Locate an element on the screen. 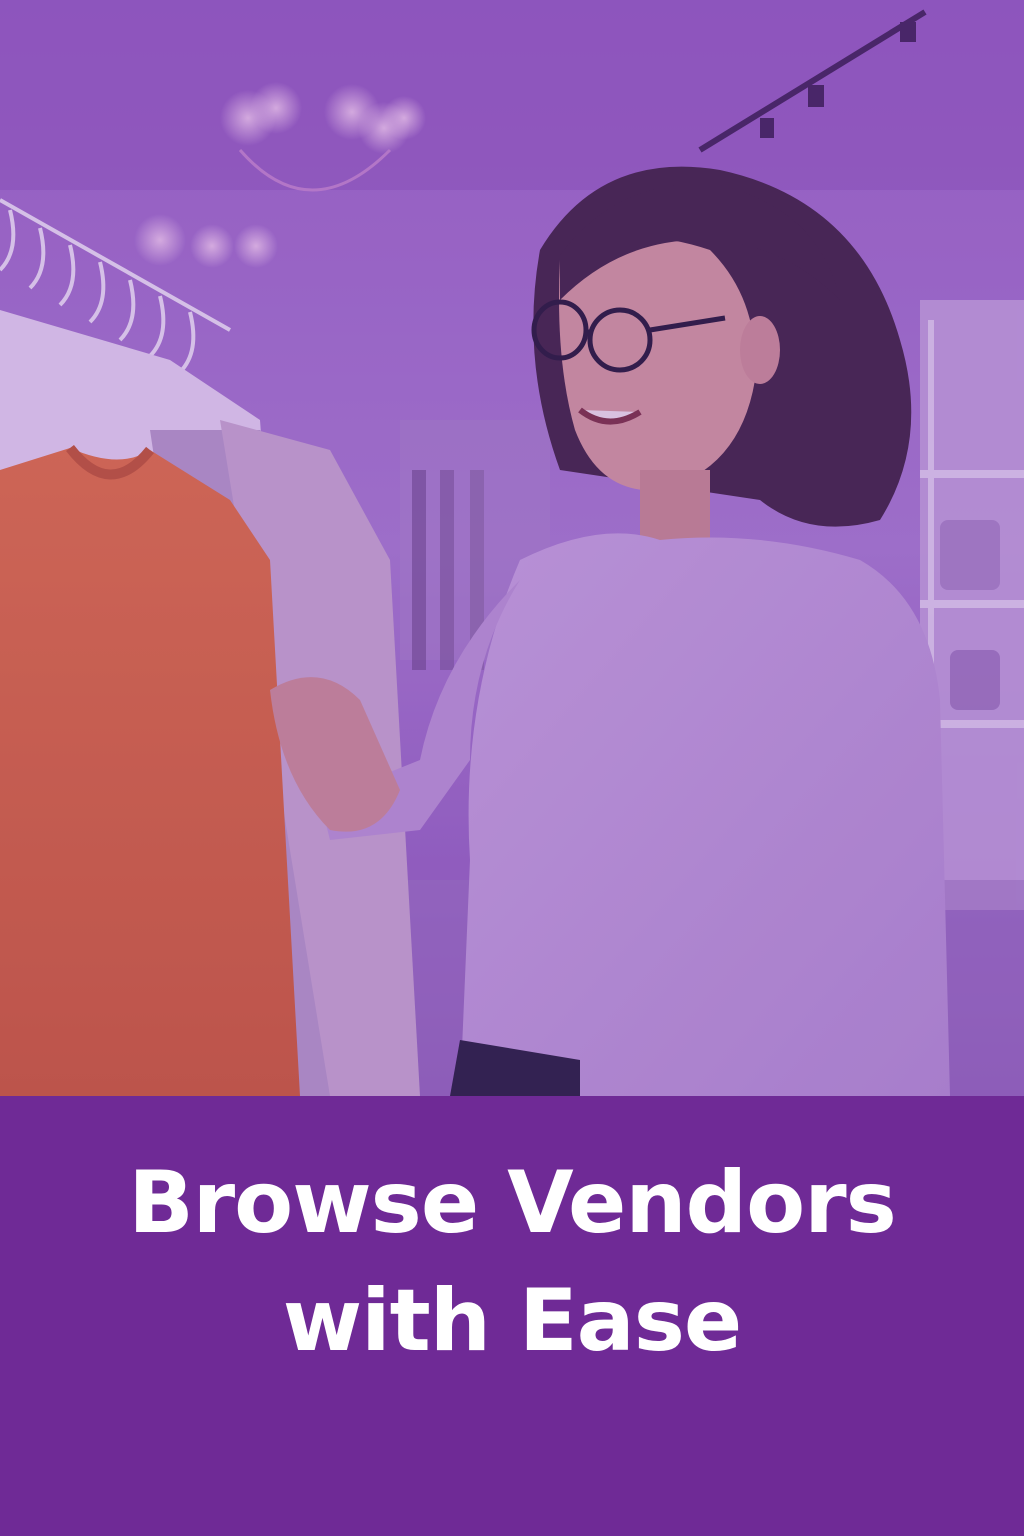  headline: Browse Vendors with Ease is located at coordinates (512, 1262).